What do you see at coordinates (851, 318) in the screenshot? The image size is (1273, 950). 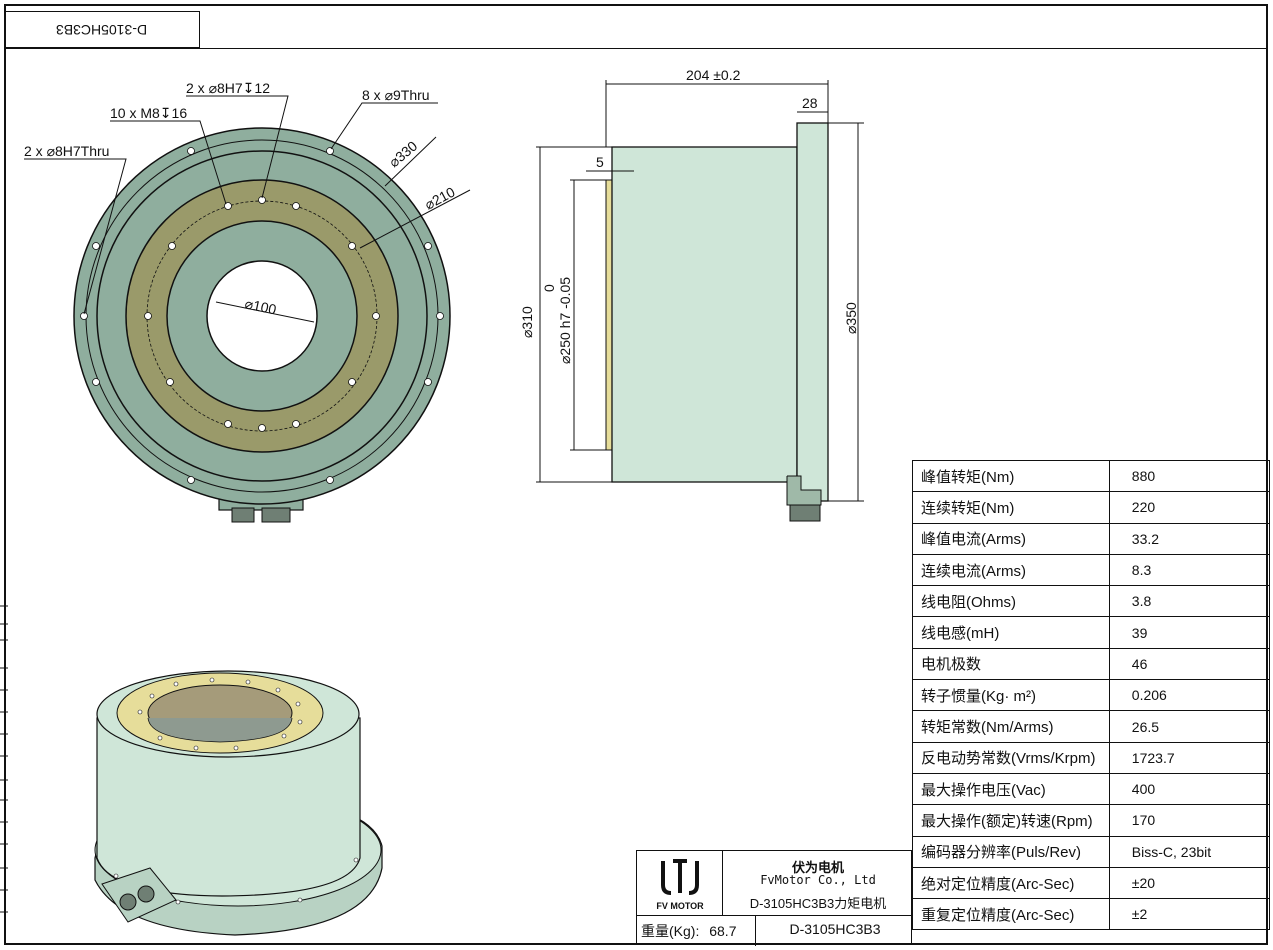 I see `dim-dia-350: ⌀350` at bounding box center [851, 318].